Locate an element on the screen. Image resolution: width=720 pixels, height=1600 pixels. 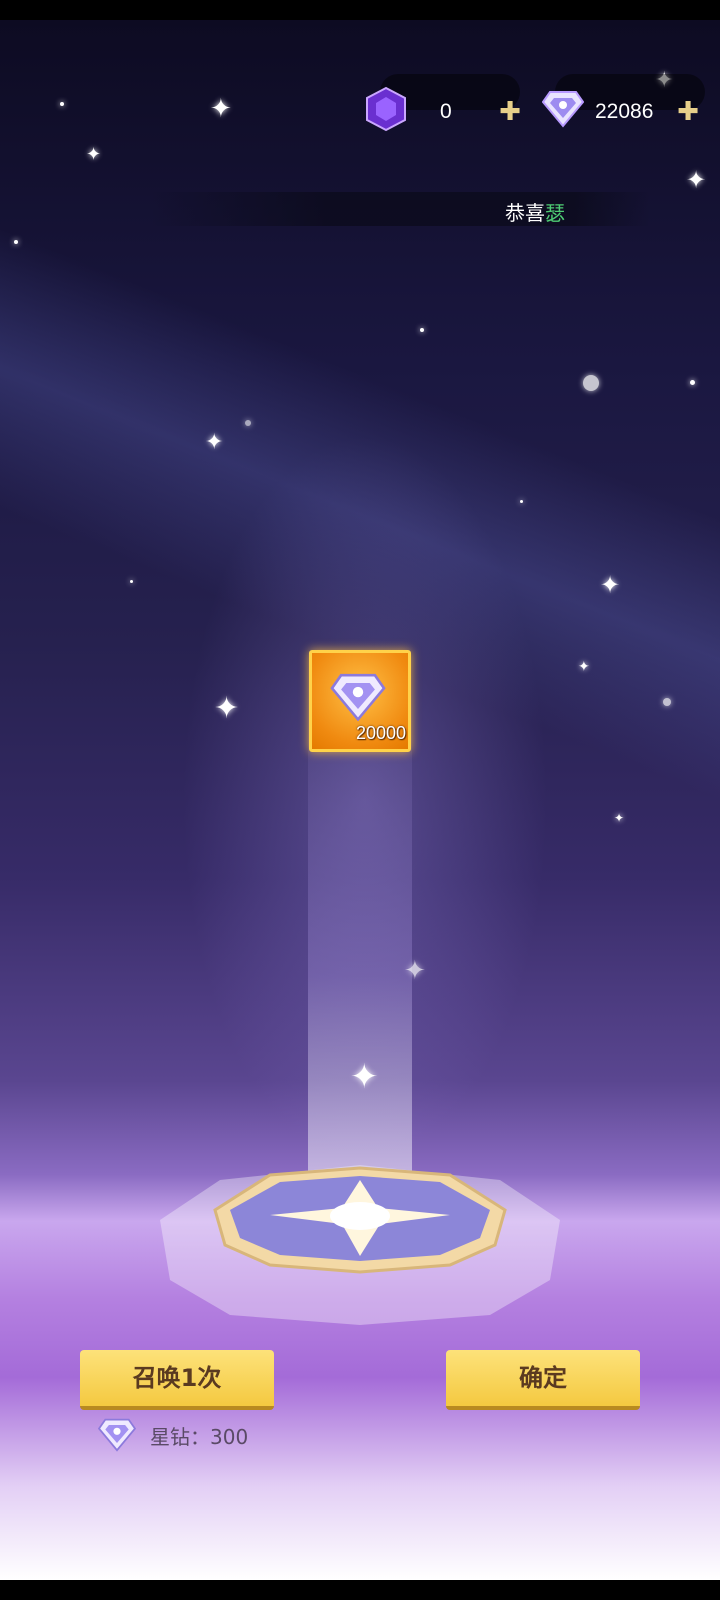
announcement-player-name: 瑟 is located at coordinates (555, 213).